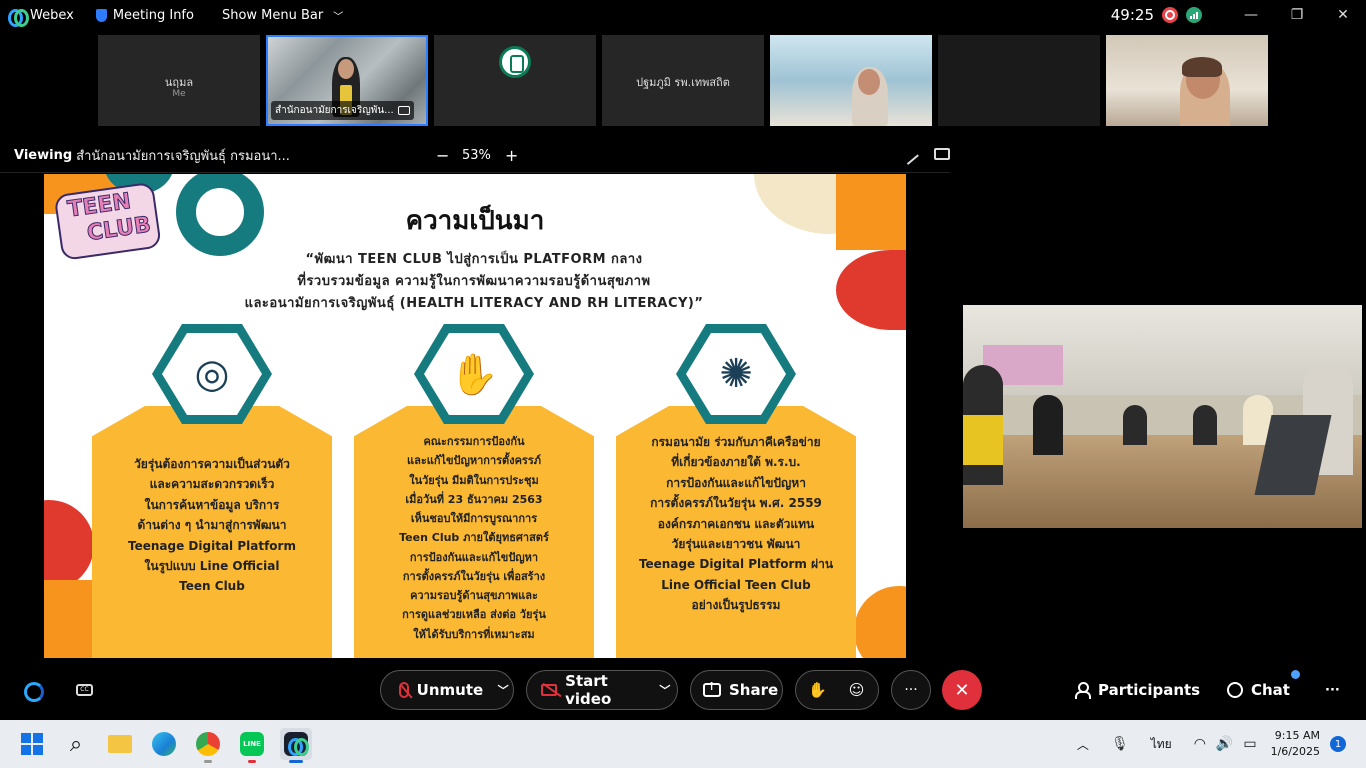 This screenshot has height=768, width=1366. I want to click on network-stats-icon, so click(1194, 15).